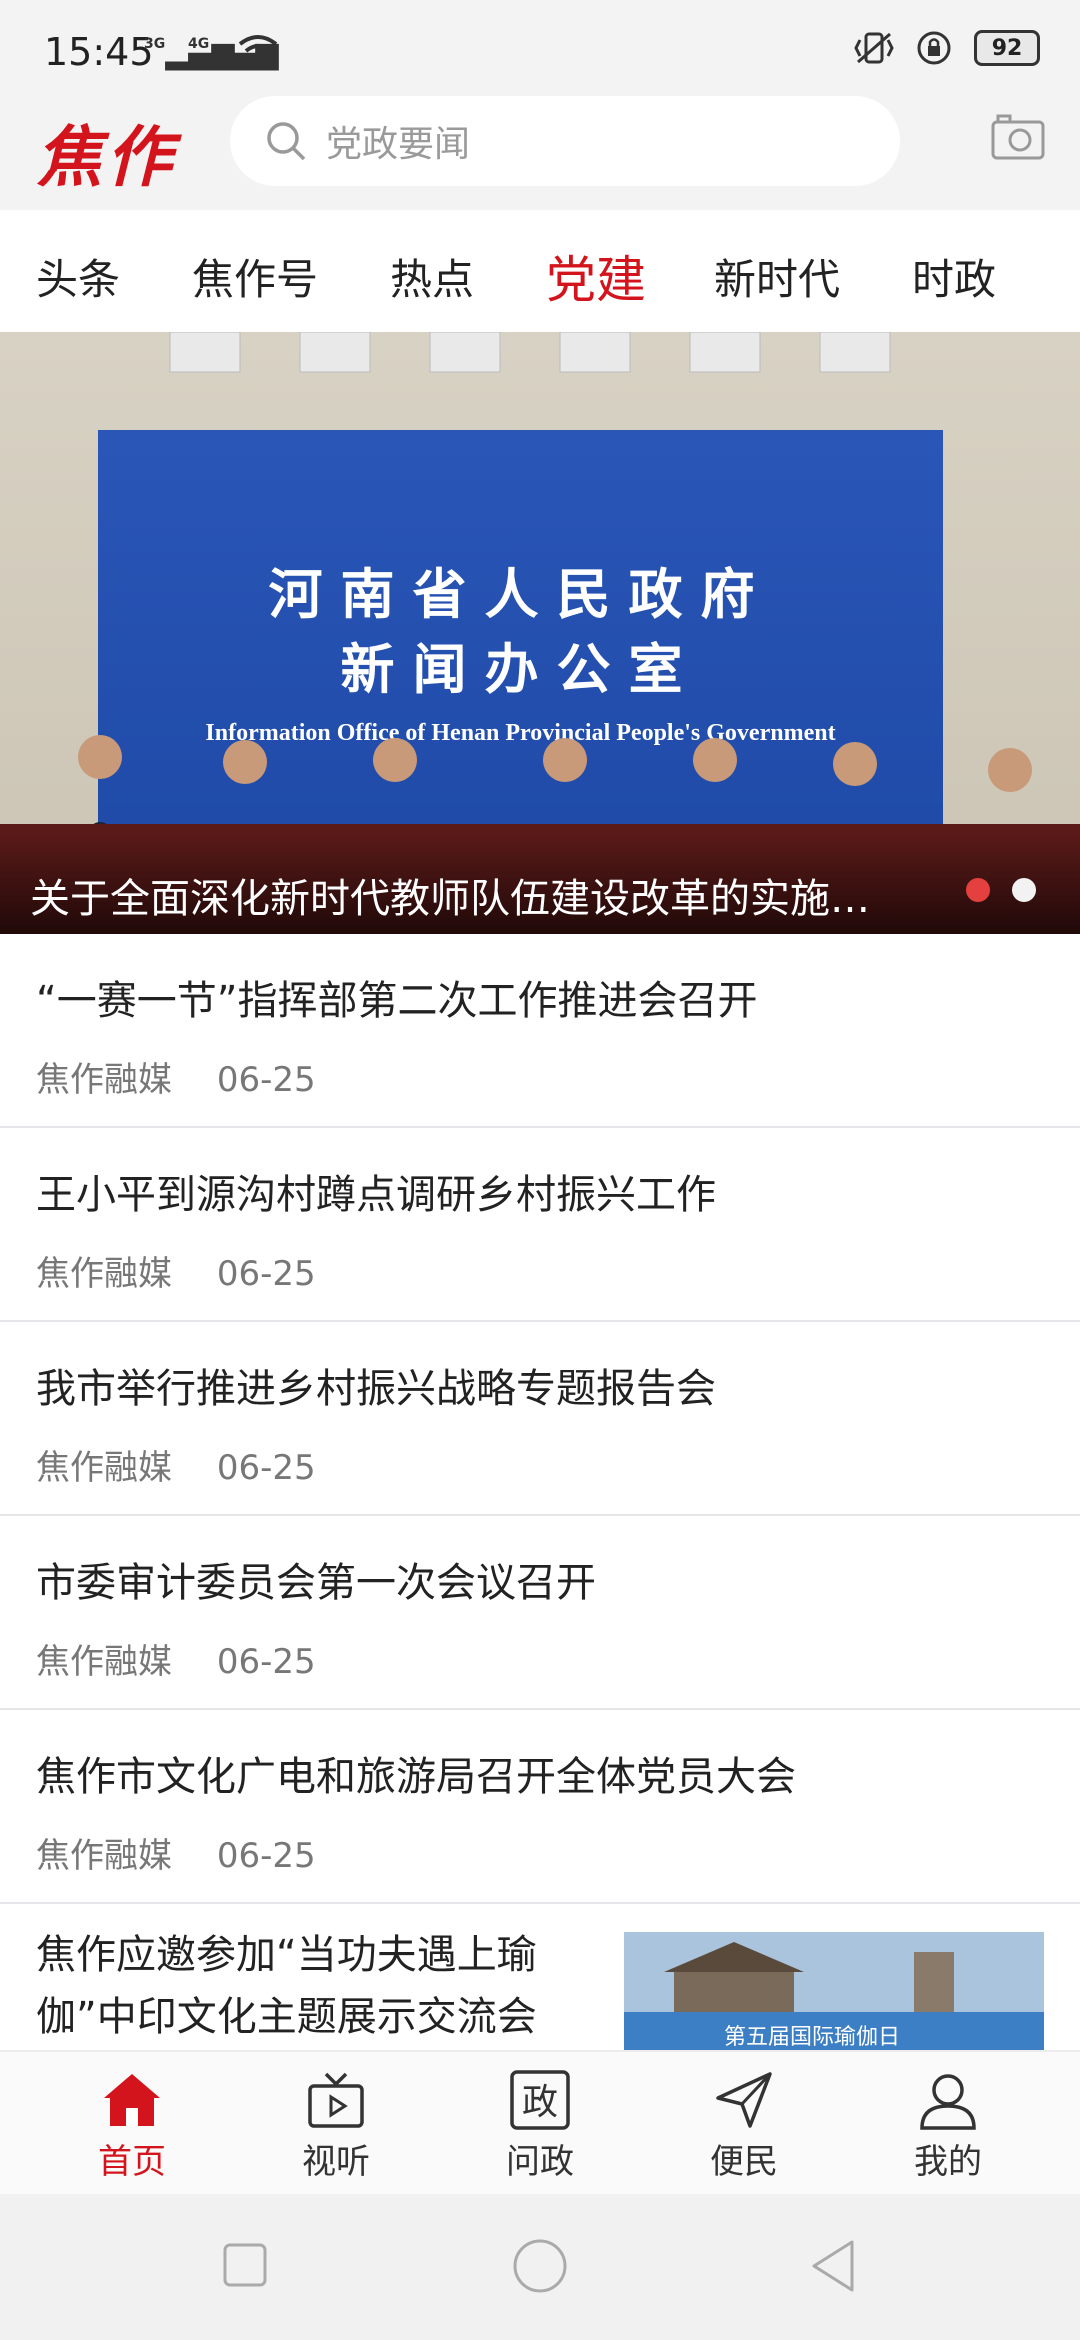 The image size is (1080, 2340). Describe the element at coordinates (540, 1419) in the screenshot. I see `list-item: 我市举行推进乡村振兴战略专题报告会 焦作融媒 06-25` at that location.